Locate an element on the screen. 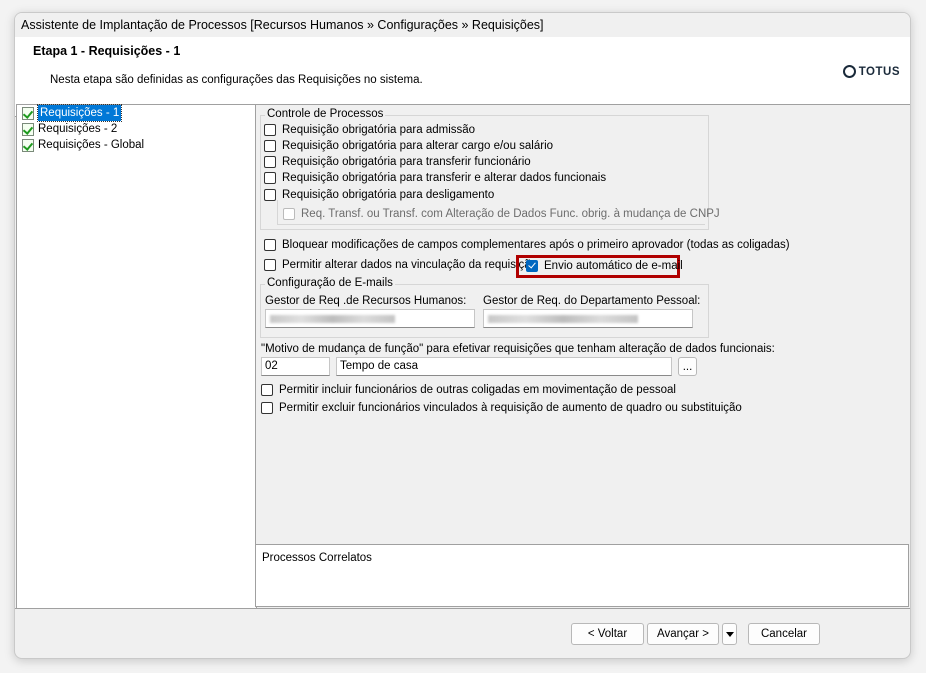 The width and height of the screenshot is (926, 673). req-admissao-checkbox: Requisição obrigatória para admissão is located at coordinates (369, 130).